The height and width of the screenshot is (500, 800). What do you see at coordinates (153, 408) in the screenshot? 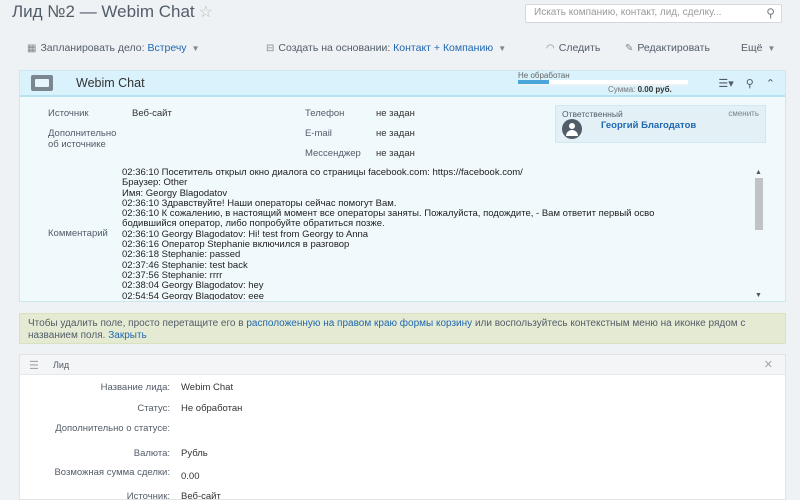
I see `field-label: Статус:` at bounding box center [153, 408].